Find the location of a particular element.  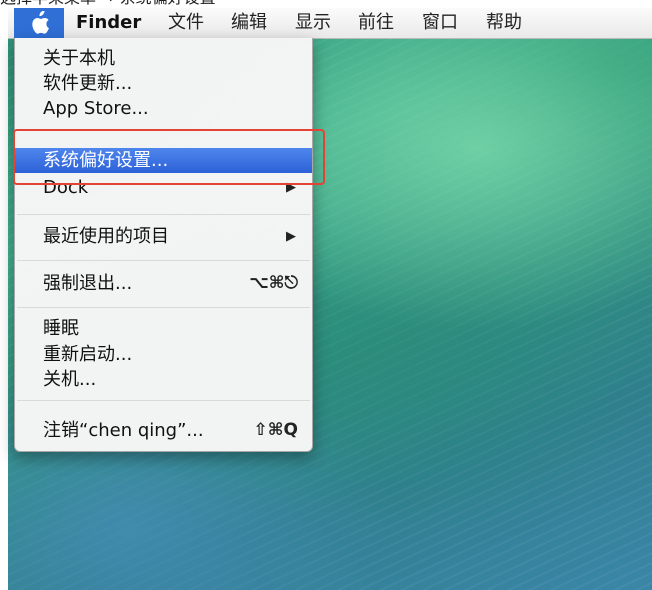

menu-window: 窗口 is located at coordinates (440, 23).